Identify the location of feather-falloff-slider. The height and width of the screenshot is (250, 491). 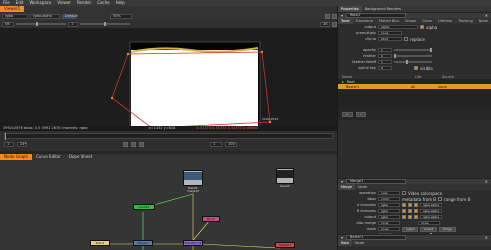
(413, 62).